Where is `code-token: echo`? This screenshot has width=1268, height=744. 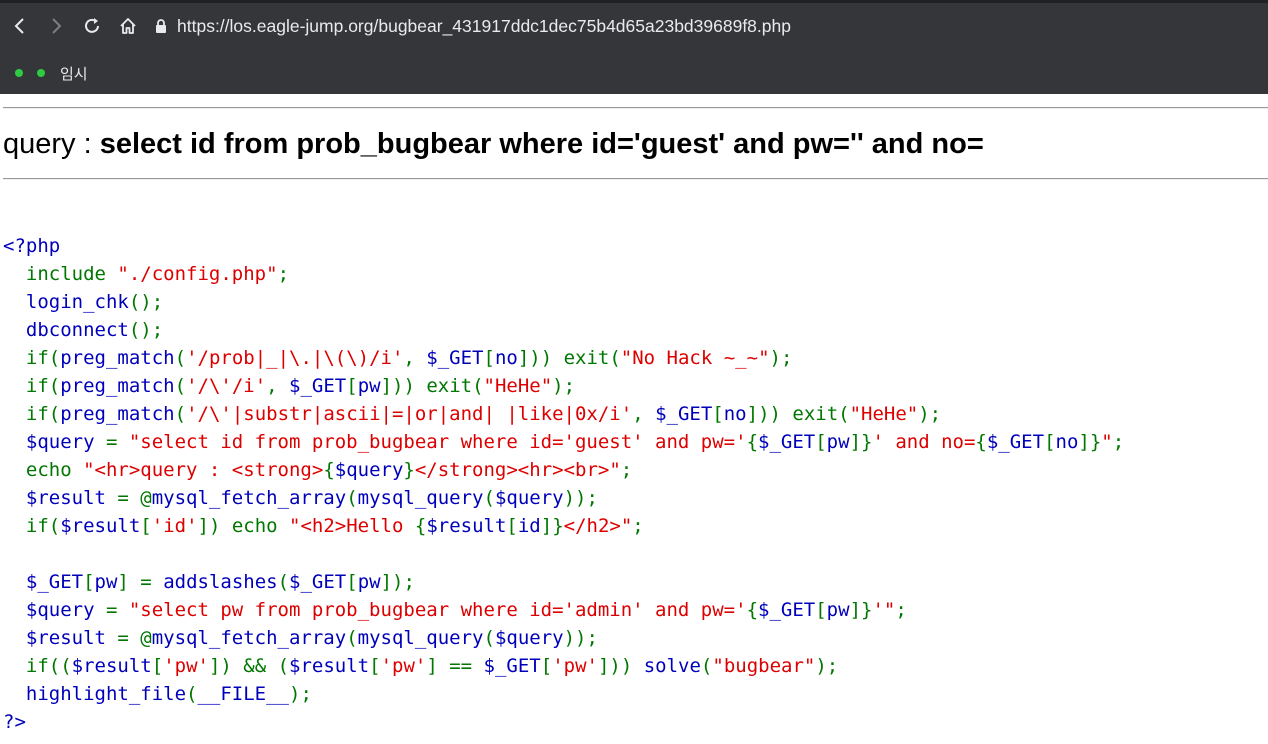 code-token: echo is located at coordinates (54, 470).